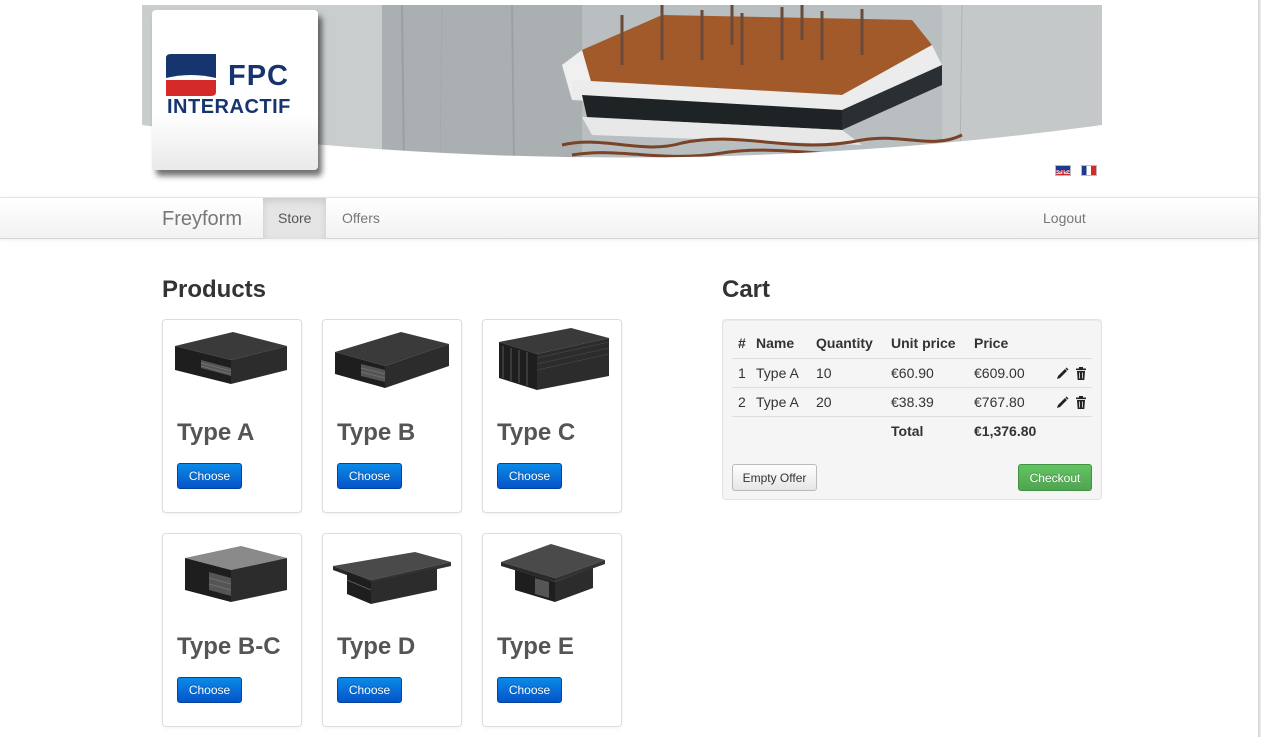 The height and width of the screenshot is (737, 1261). Describe the element at coordinates (202, 219) in the screenshot. I see `navbar-brand: Freyform` at that location.